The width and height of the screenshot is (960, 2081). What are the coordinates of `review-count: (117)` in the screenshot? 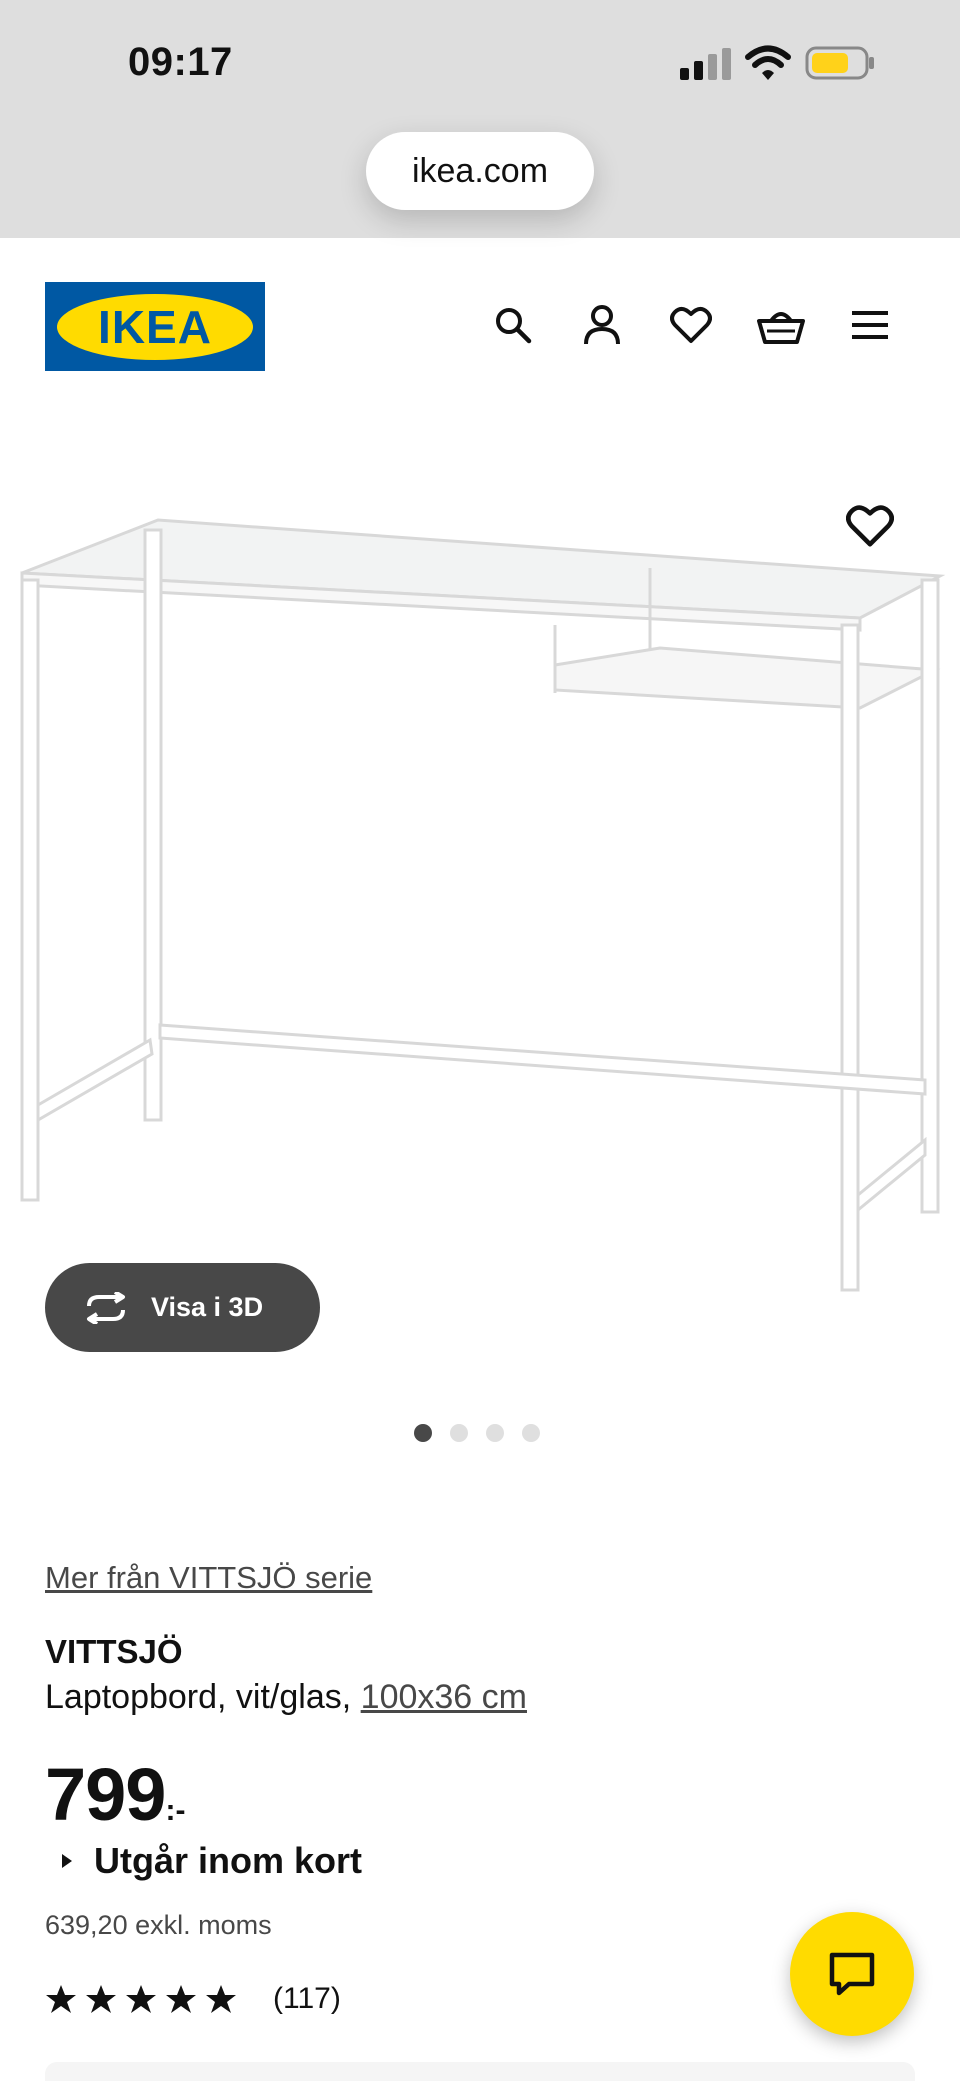 It's located at (307, 1998).